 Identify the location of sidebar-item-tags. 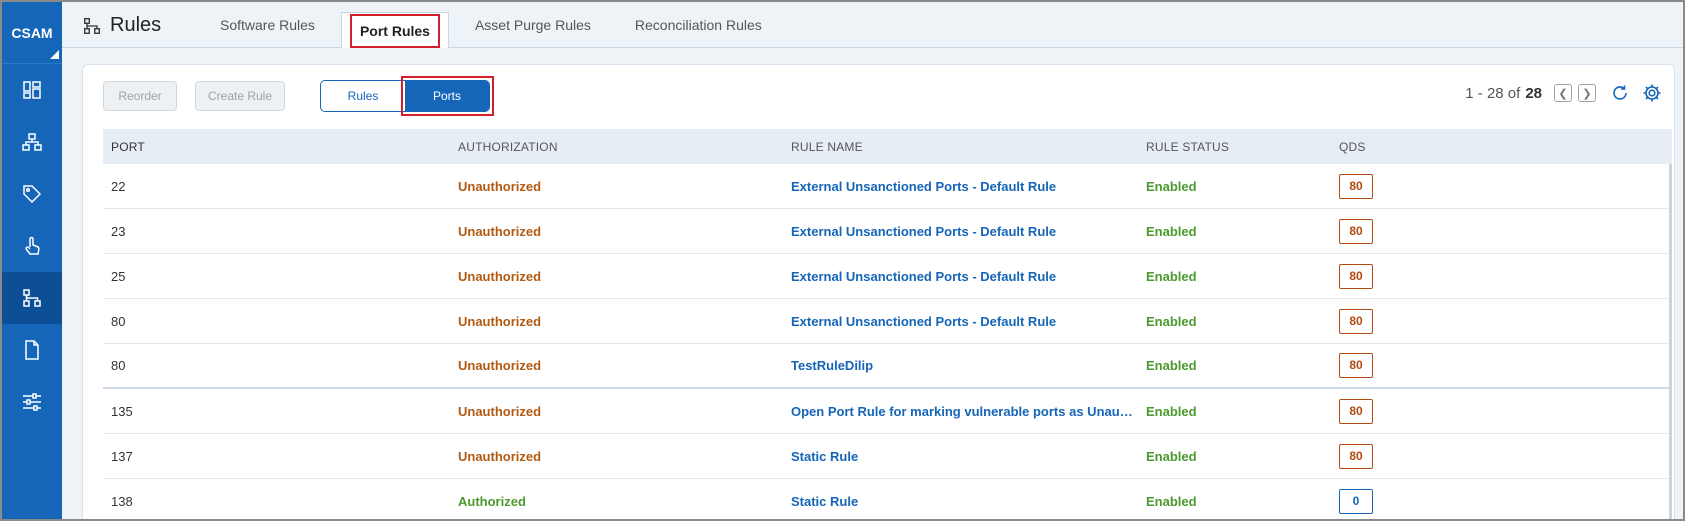
(32, 194).